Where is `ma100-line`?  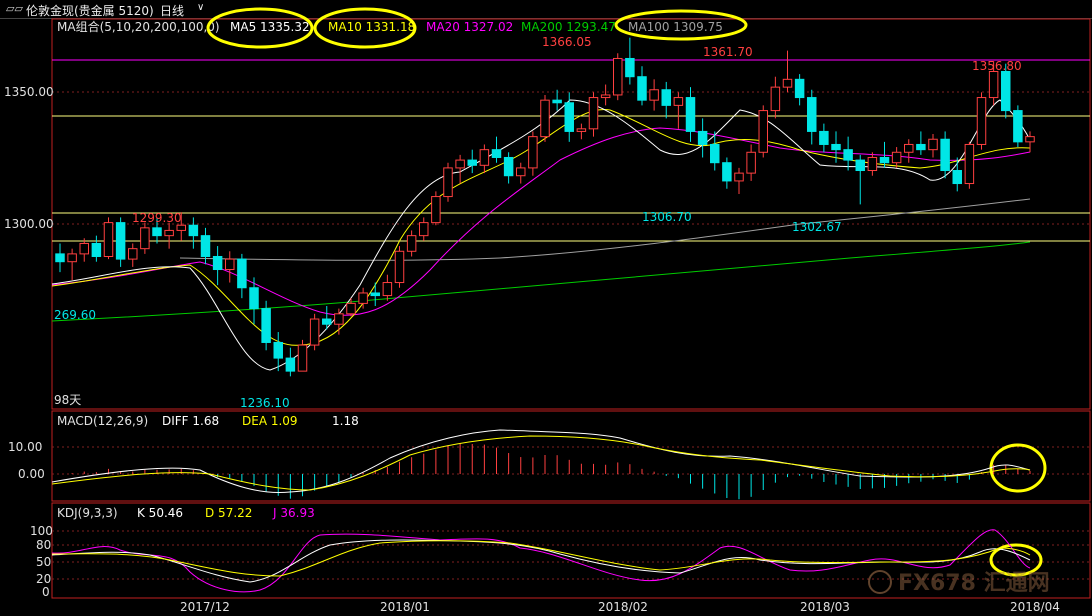 ma100-line is located at coordinates (605, 229).